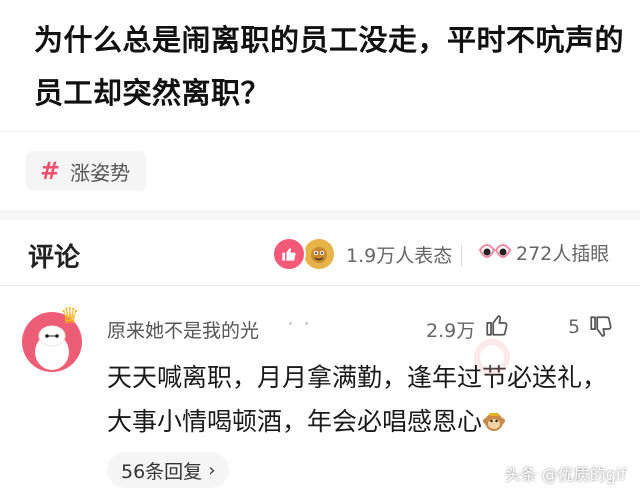  What do you see at coordinates (357, 399) in the screenshot?
I see `comment-text: 天天喊离职，月月拿满勤，逢年过节必送礼，大事小情喝顿酒，年会必唱感恩心` at bounding box center [357, 399].